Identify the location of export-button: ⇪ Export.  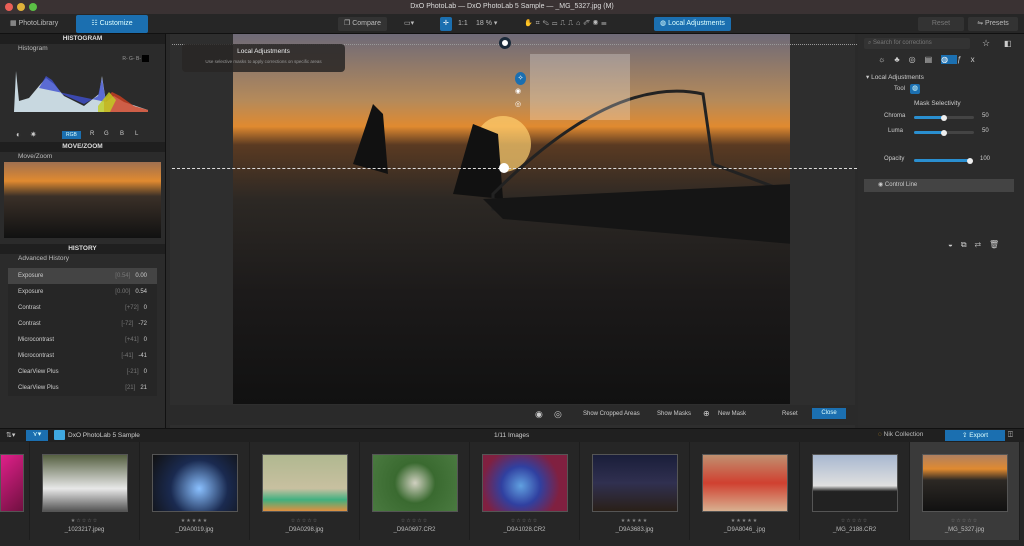
(975, 435).